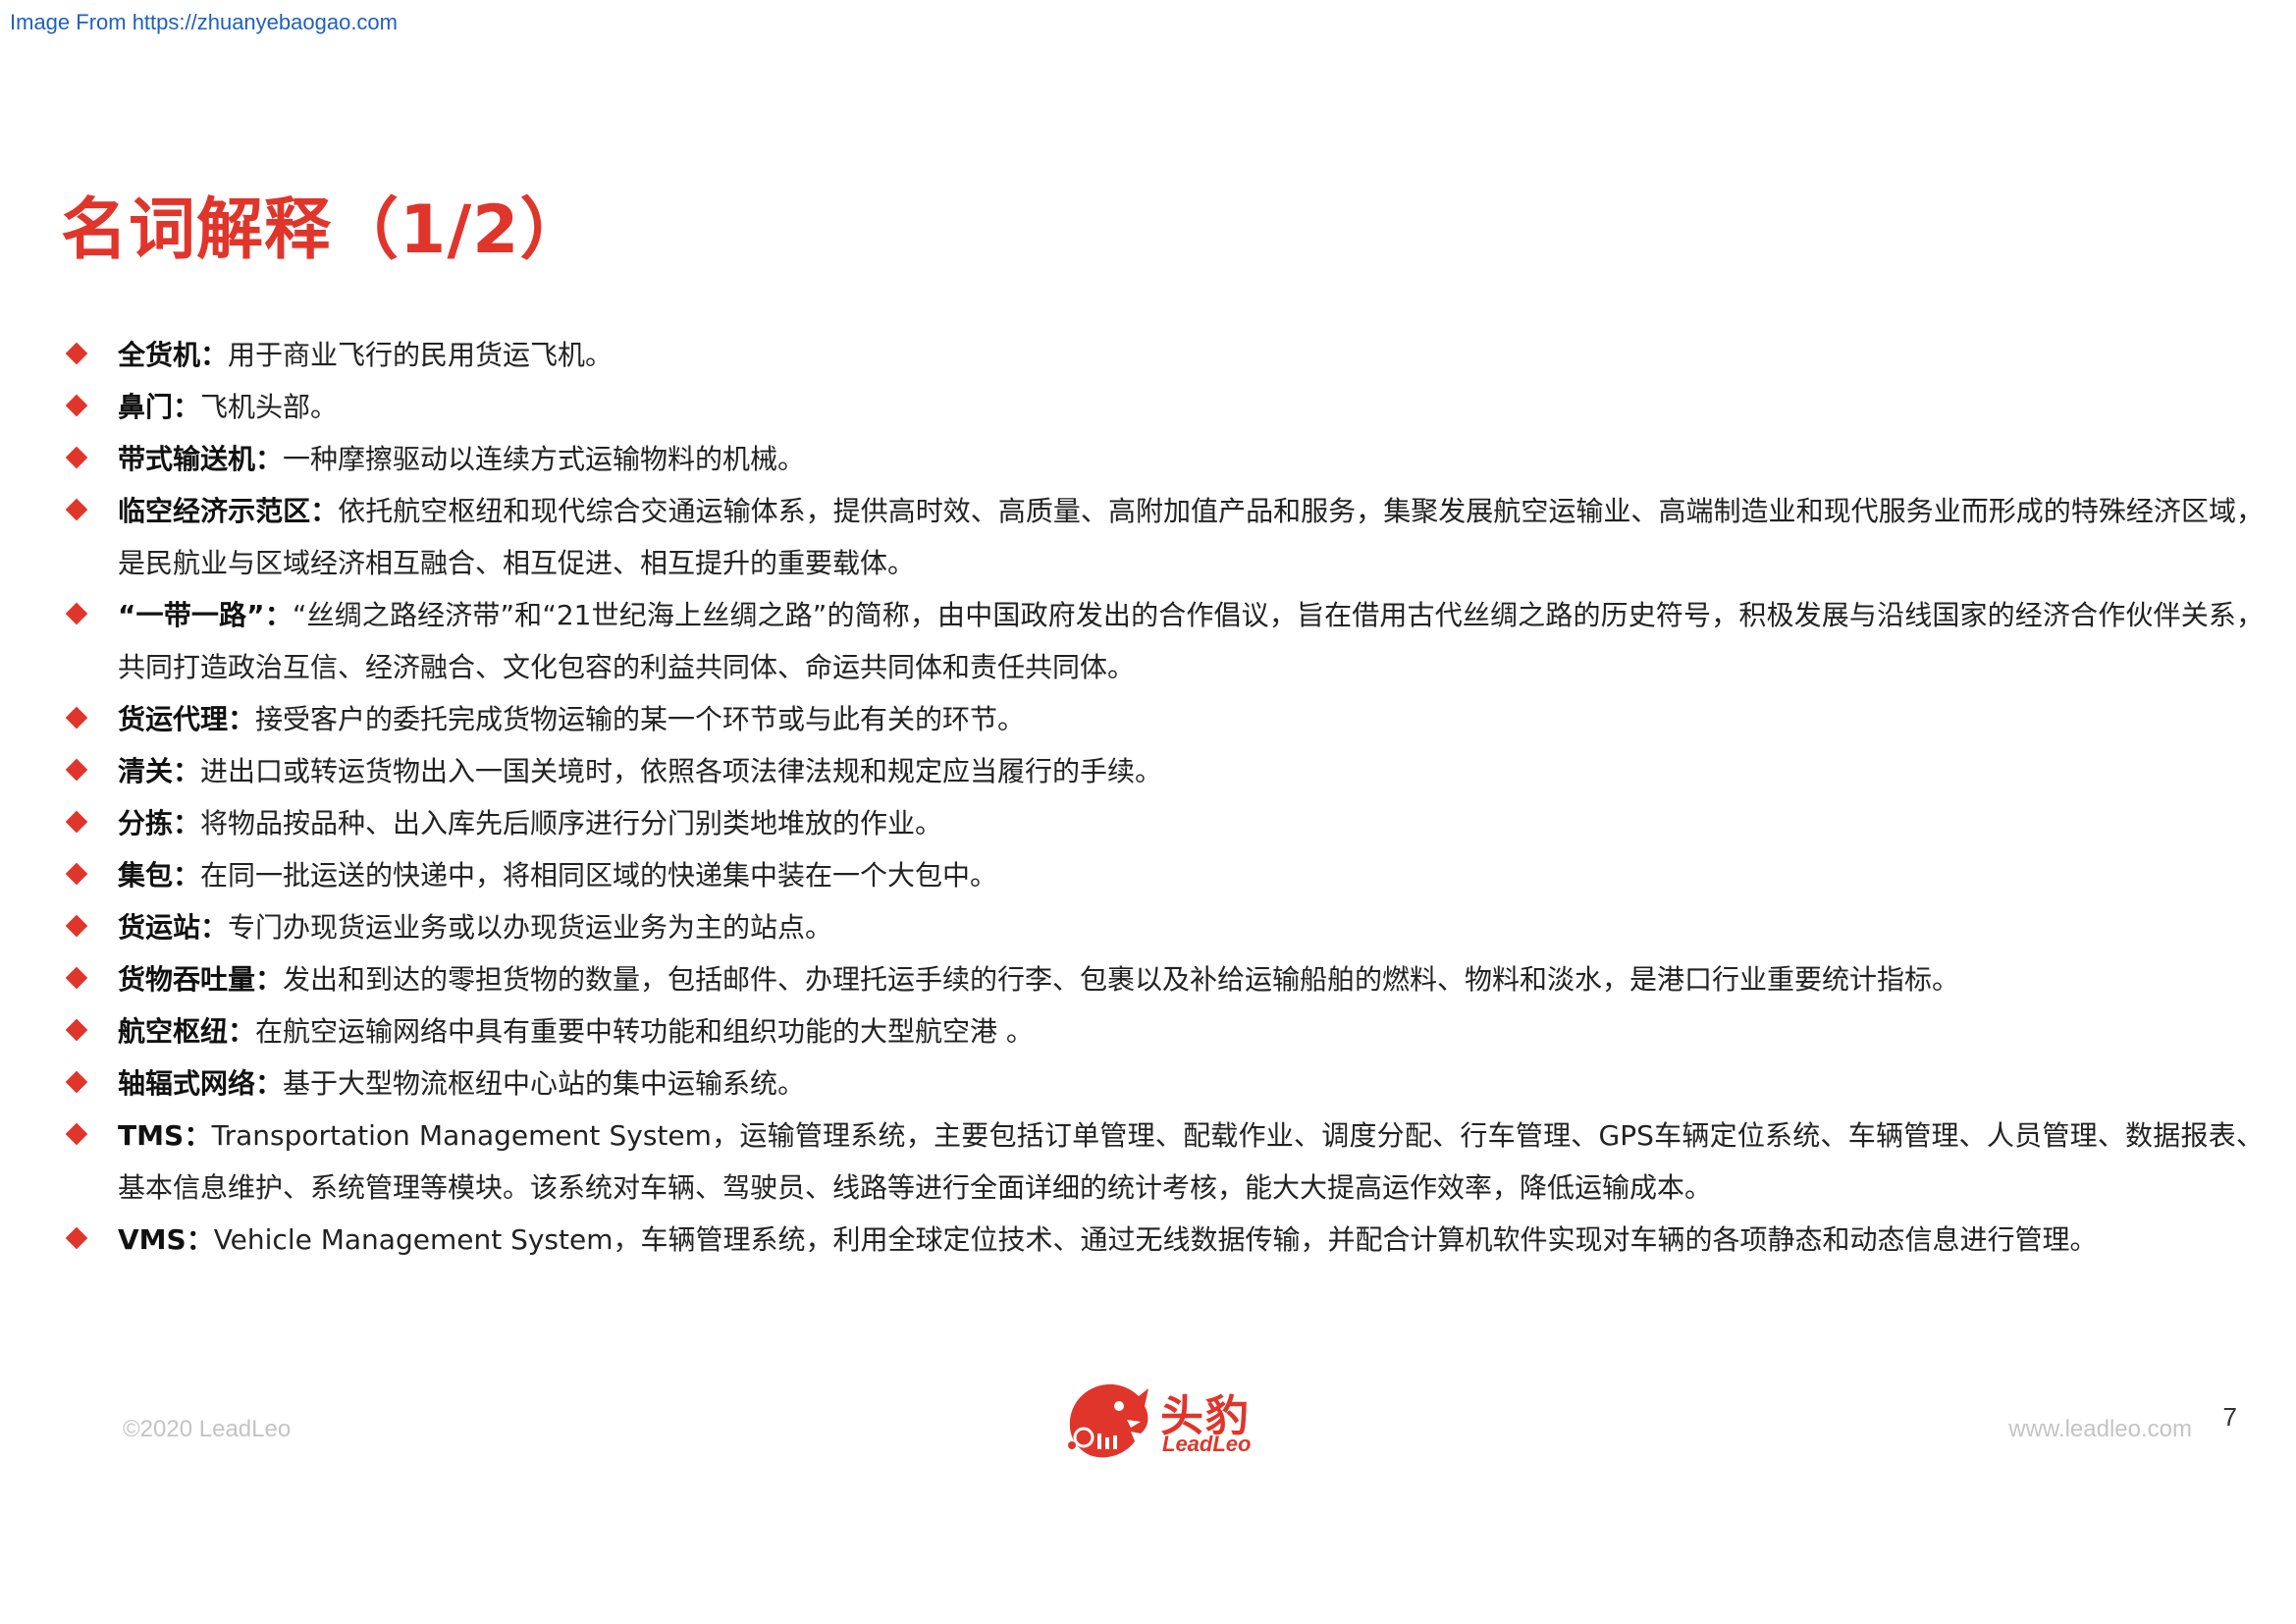  Describe the element at coordinates (173, 927) in the screenshot. I see `glossary-term: 货运站：` at that location.